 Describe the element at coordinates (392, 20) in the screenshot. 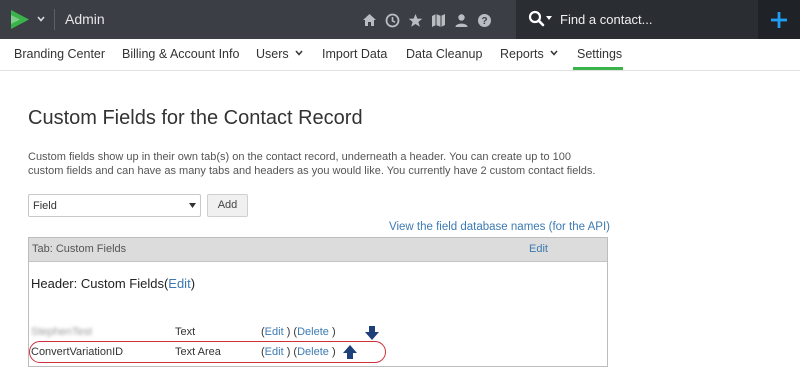

I see `history-icon` at that location.